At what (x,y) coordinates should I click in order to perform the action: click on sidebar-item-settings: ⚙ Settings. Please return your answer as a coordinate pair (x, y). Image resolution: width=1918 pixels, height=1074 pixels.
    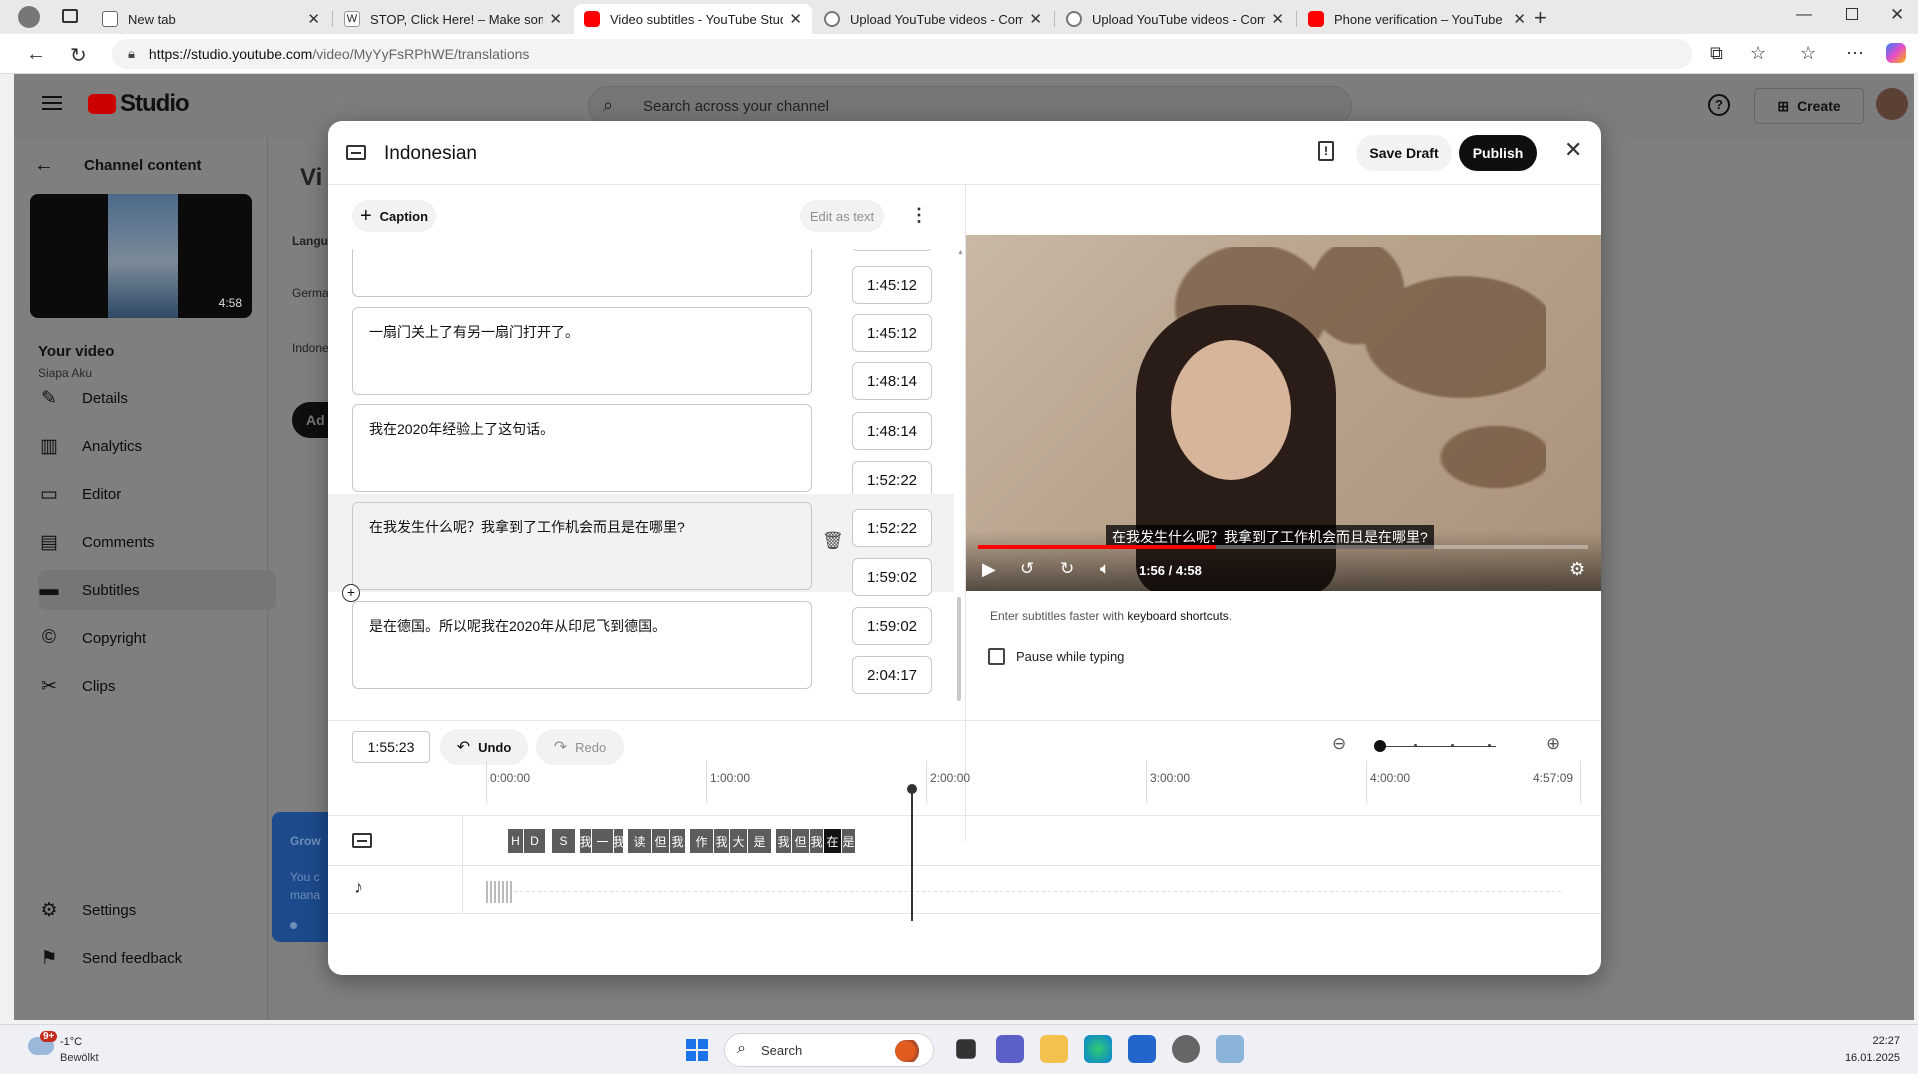
    Looking at the image, I should click on (157, 910).